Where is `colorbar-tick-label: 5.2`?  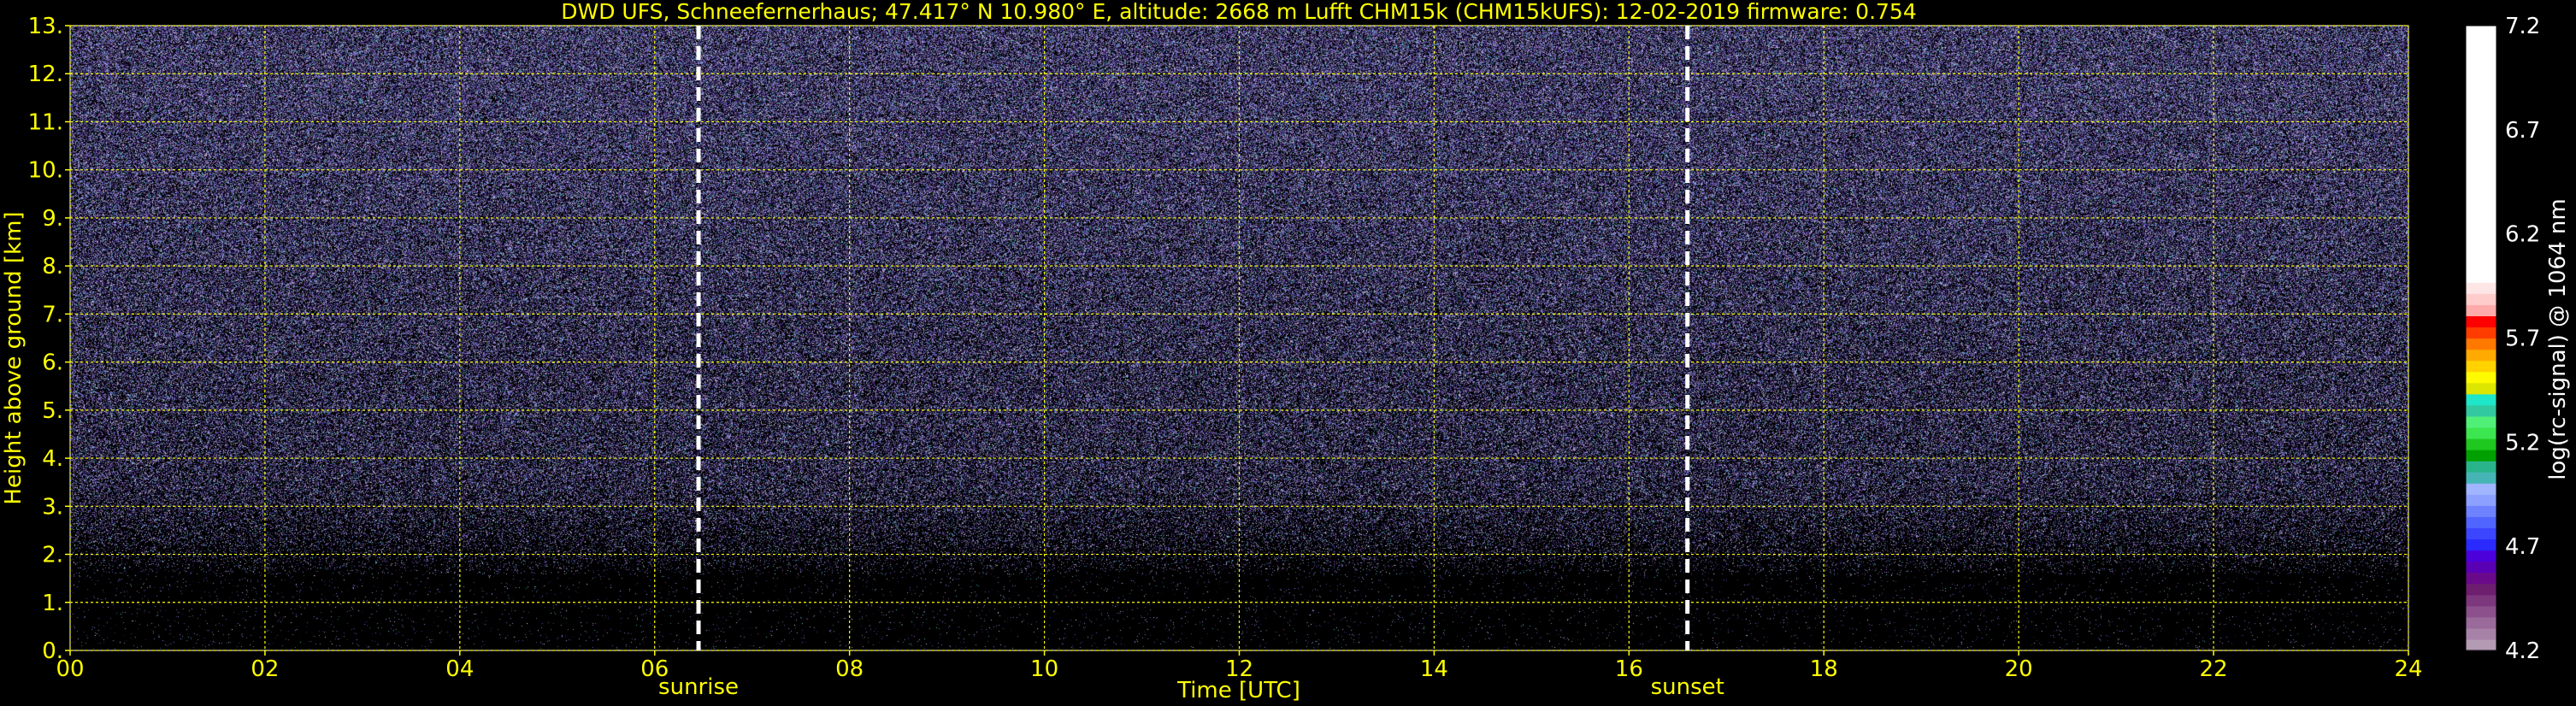
colorbar-tick-label: 5.2 is located at coordinates (2522, 443).